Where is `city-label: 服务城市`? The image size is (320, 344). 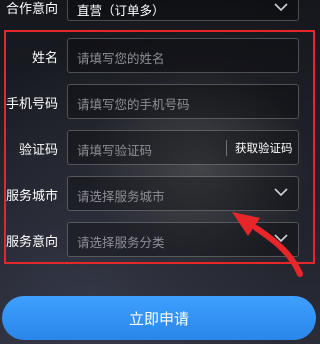 city-label: 服务城市 is located at coordinates (31, 196).